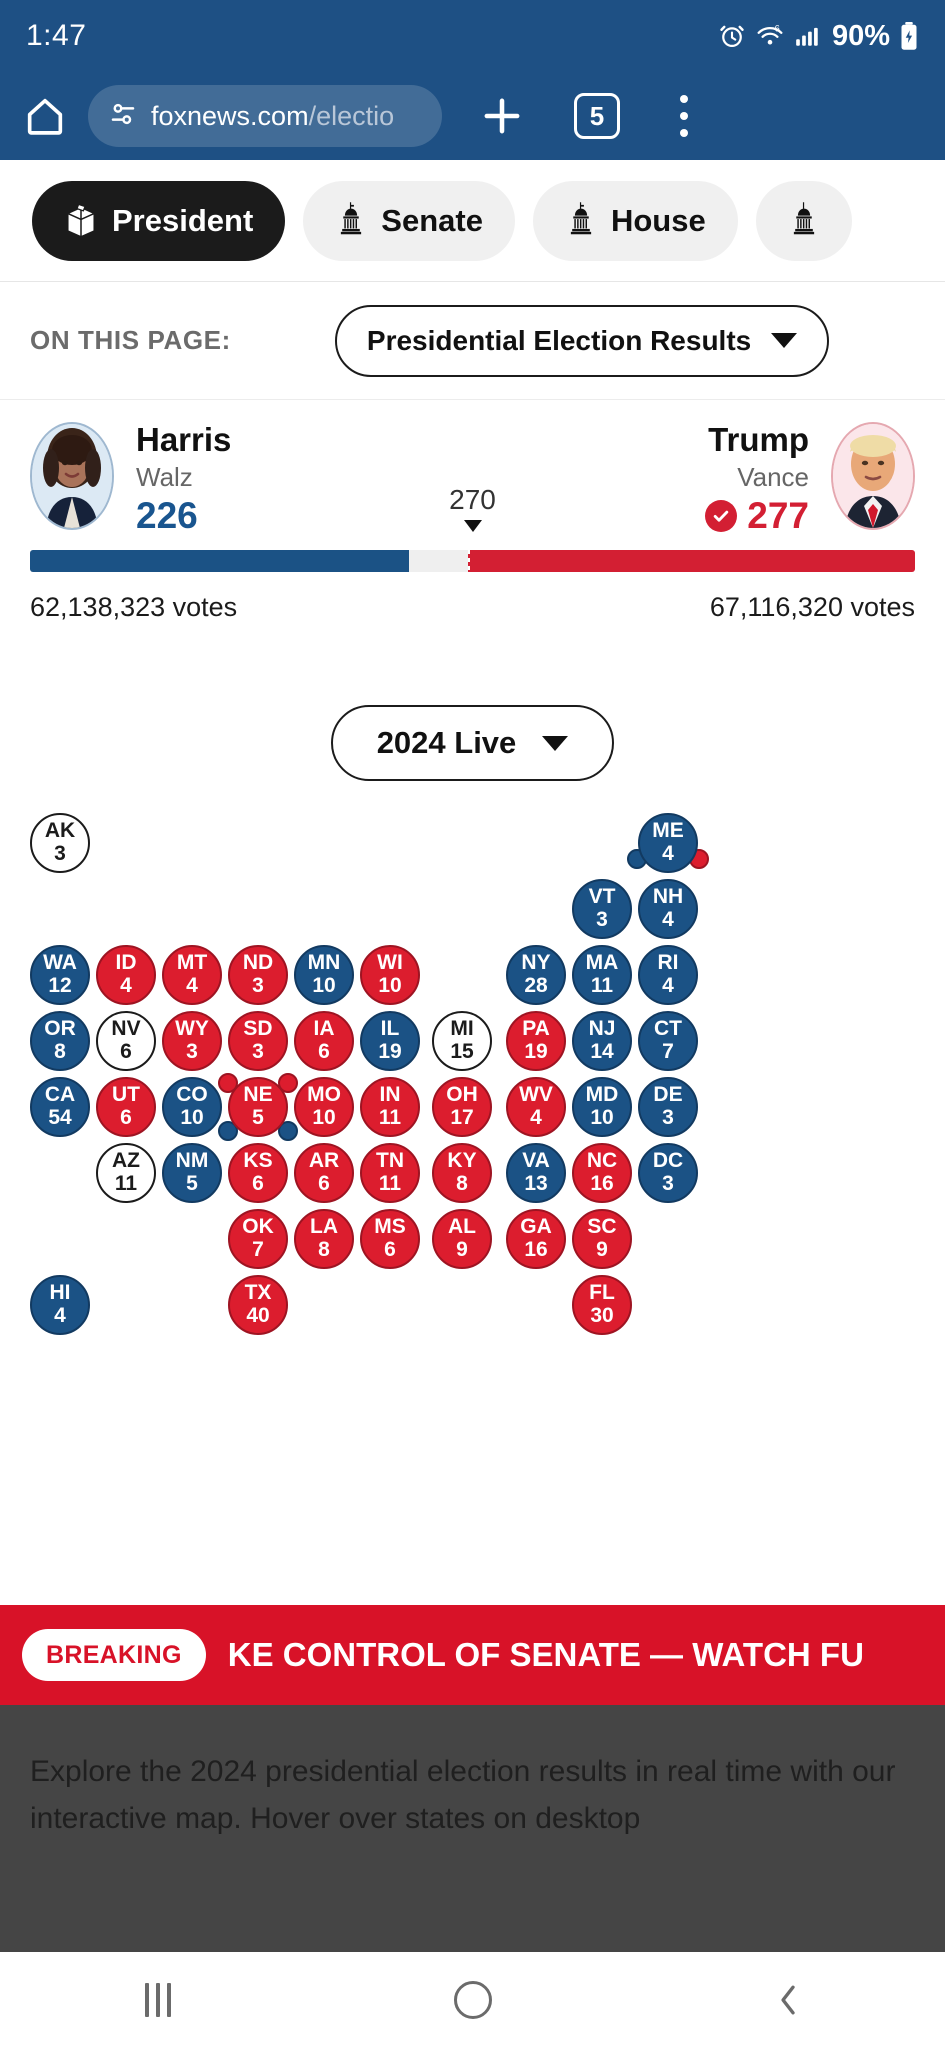  What do you see at coordinates (668, 1173) in the screenshot?
I see `state-bubble-dc: DC 3` at bounding box center [668, 1173].